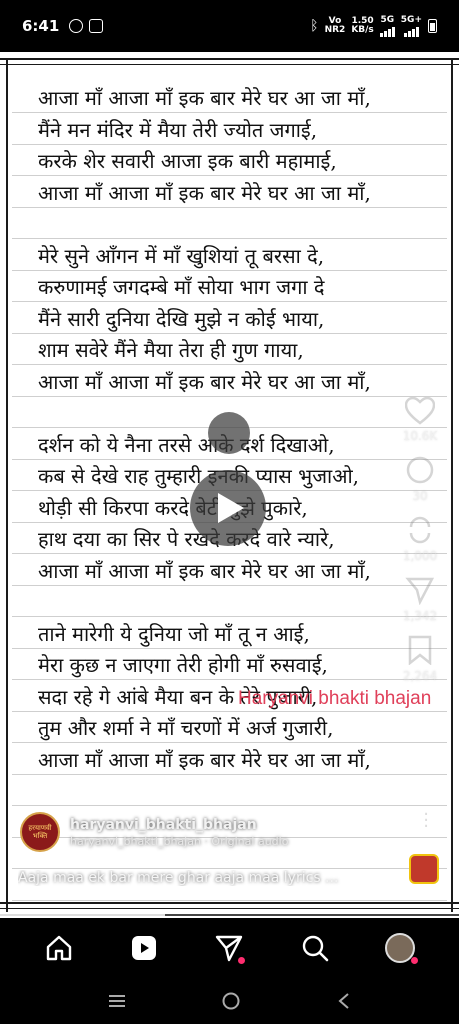  Describe the element at coordinates (86, 26) in the screenshot. I see `status-notification-icons` at that location.